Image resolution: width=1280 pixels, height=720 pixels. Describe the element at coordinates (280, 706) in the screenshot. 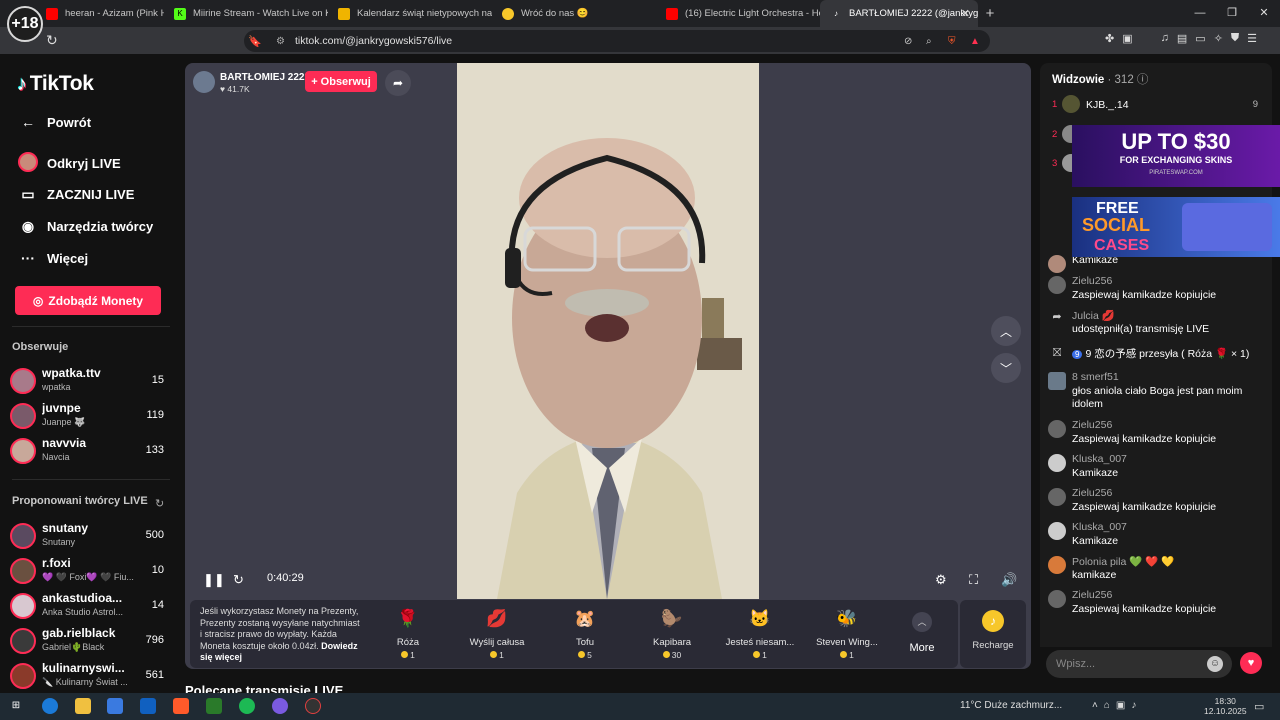

I see `discord-icon` at that location.